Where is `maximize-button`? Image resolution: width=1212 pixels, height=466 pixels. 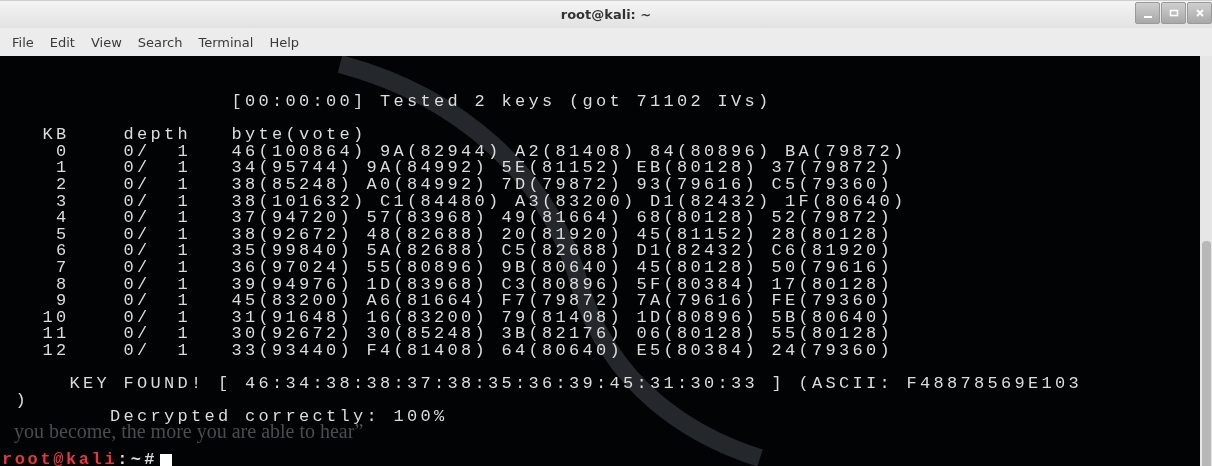 maximize-button is located at coordinates (1173, 13).